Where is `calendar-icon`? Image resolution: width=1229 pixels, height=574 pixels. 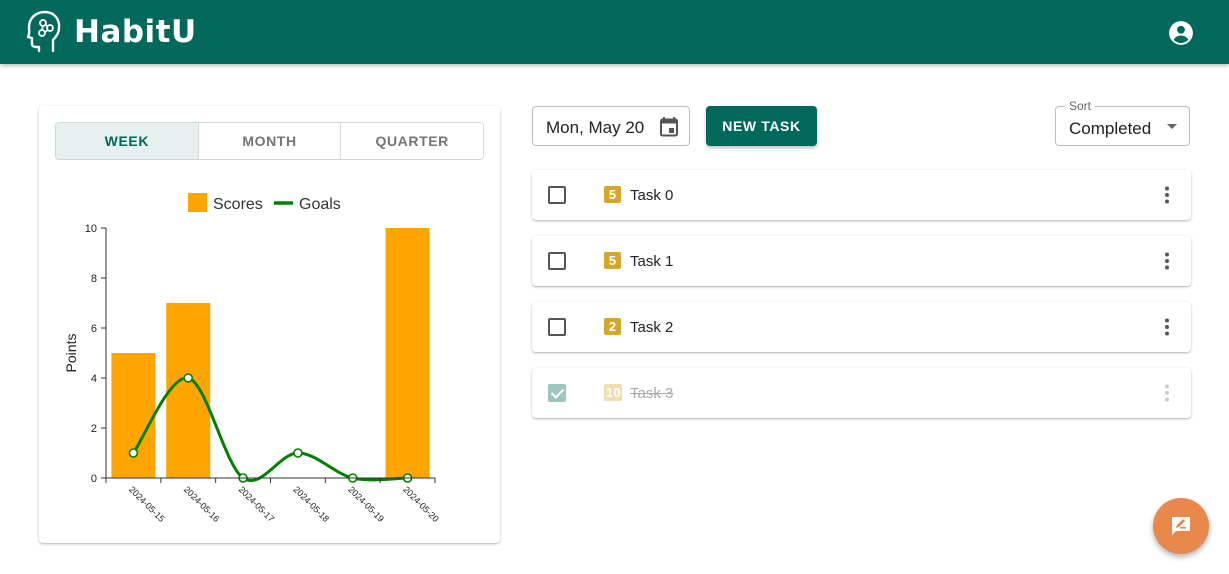 calendar-icon is located at coordinates (669, 127).